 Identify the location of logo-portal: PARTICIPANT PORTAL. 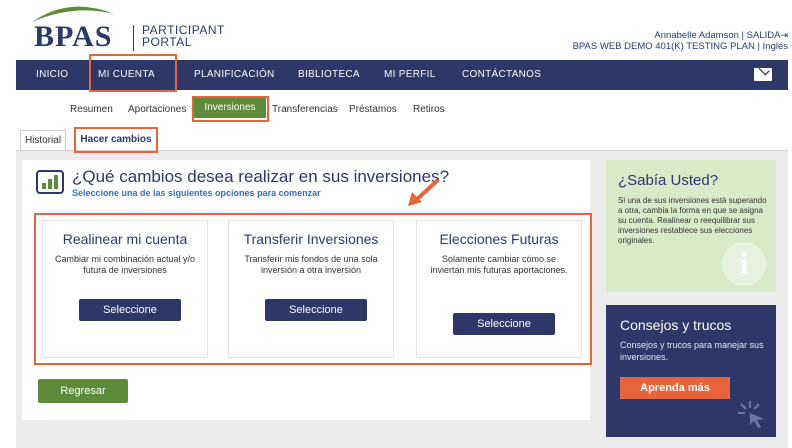
(183, 36).